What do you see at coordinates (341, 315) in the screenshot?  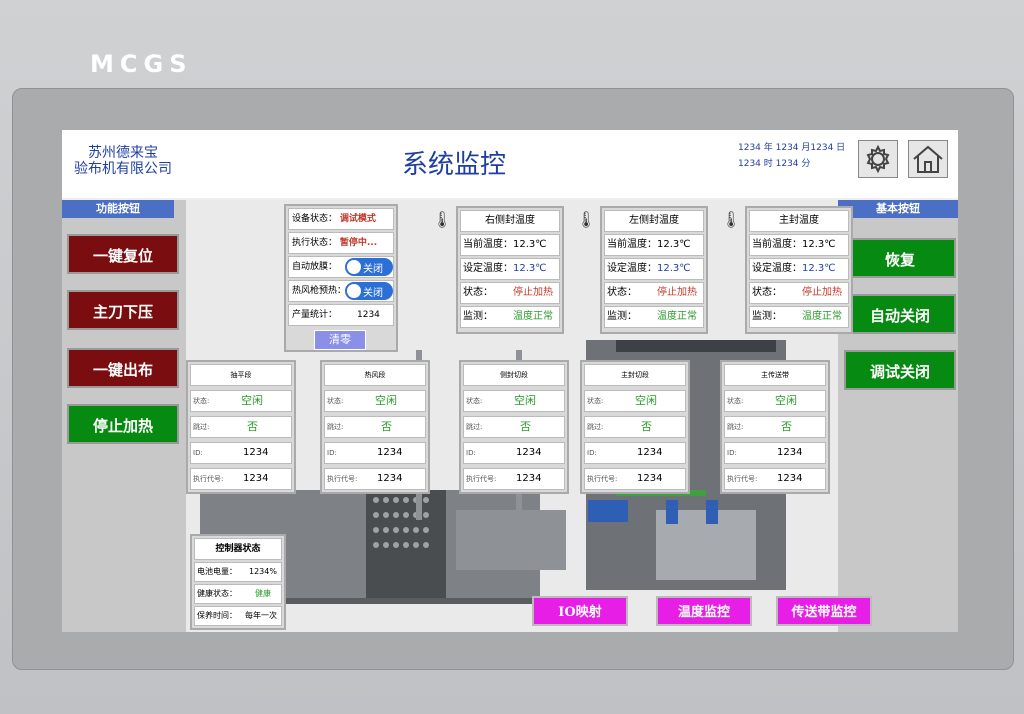 I see `output-row: 产量统计： 1234` at bounding box center [341, 315].